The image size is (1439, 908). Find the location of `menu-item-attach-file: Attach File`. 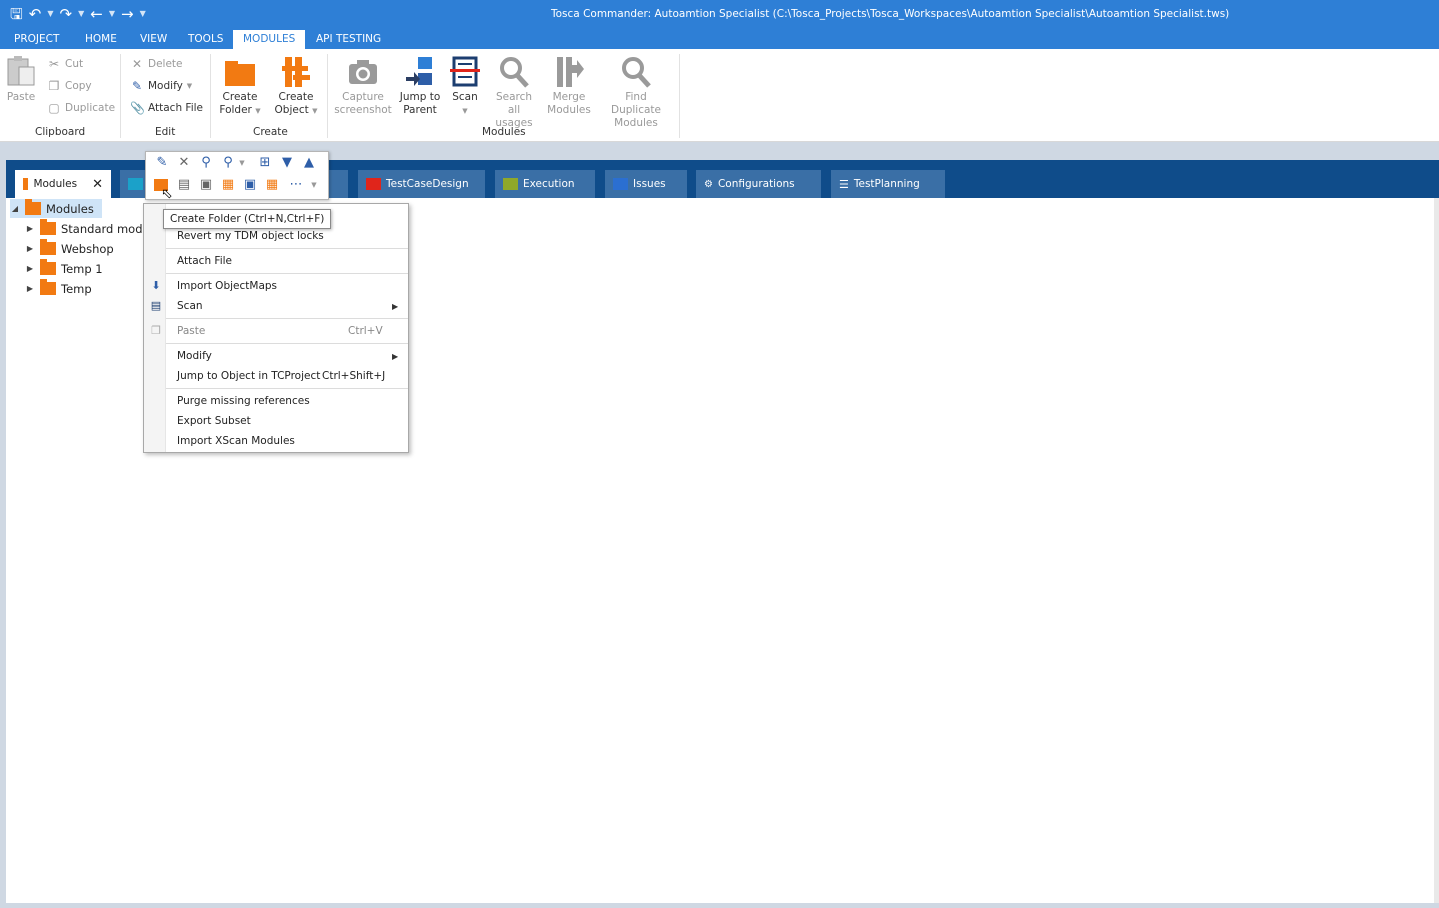

menu-item-attach-file: Attach File is located at coordinates (204, 261).